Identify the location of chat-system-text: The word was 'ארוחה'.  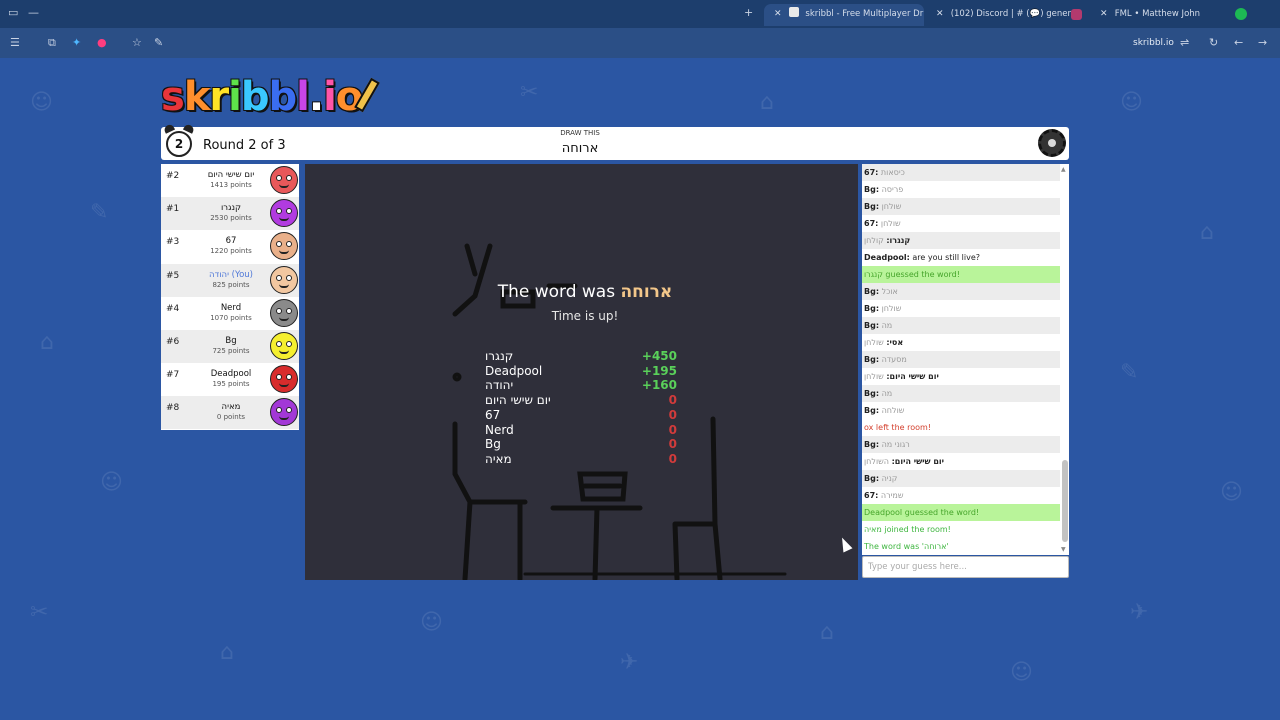
(906, 546).